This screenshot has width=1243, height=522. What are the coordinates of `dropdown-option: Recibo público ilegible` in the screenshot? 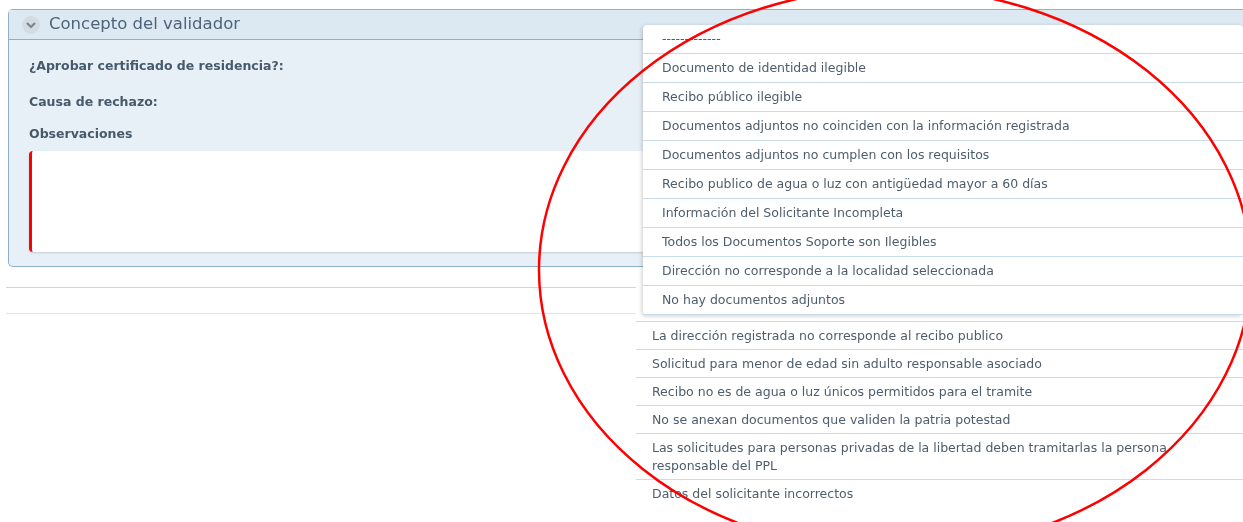 It's located at (943, 97).